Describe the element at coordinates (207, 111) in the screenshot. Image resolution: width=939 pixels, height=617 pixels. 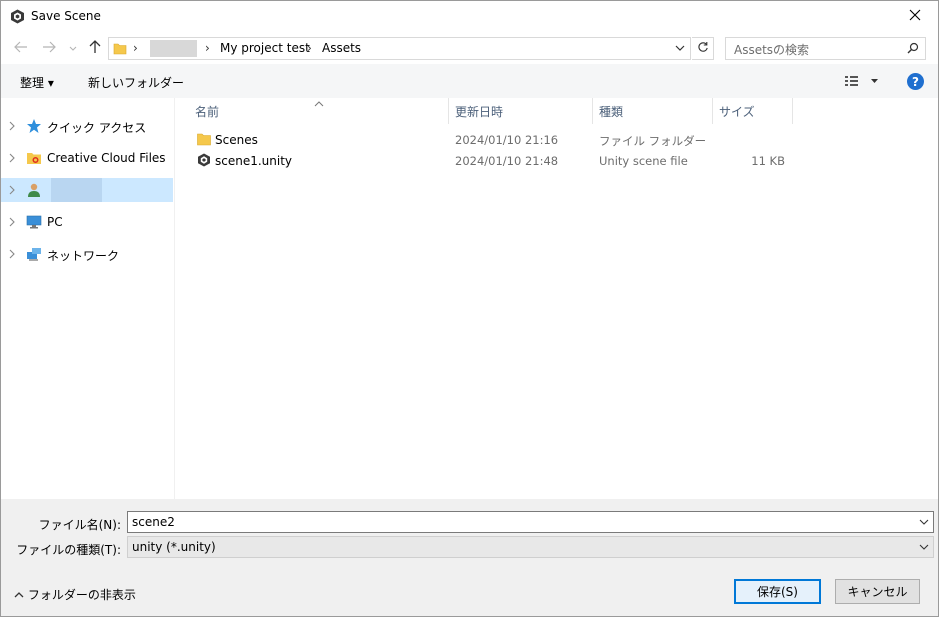
I see `column-header-name: 名前` at that location.